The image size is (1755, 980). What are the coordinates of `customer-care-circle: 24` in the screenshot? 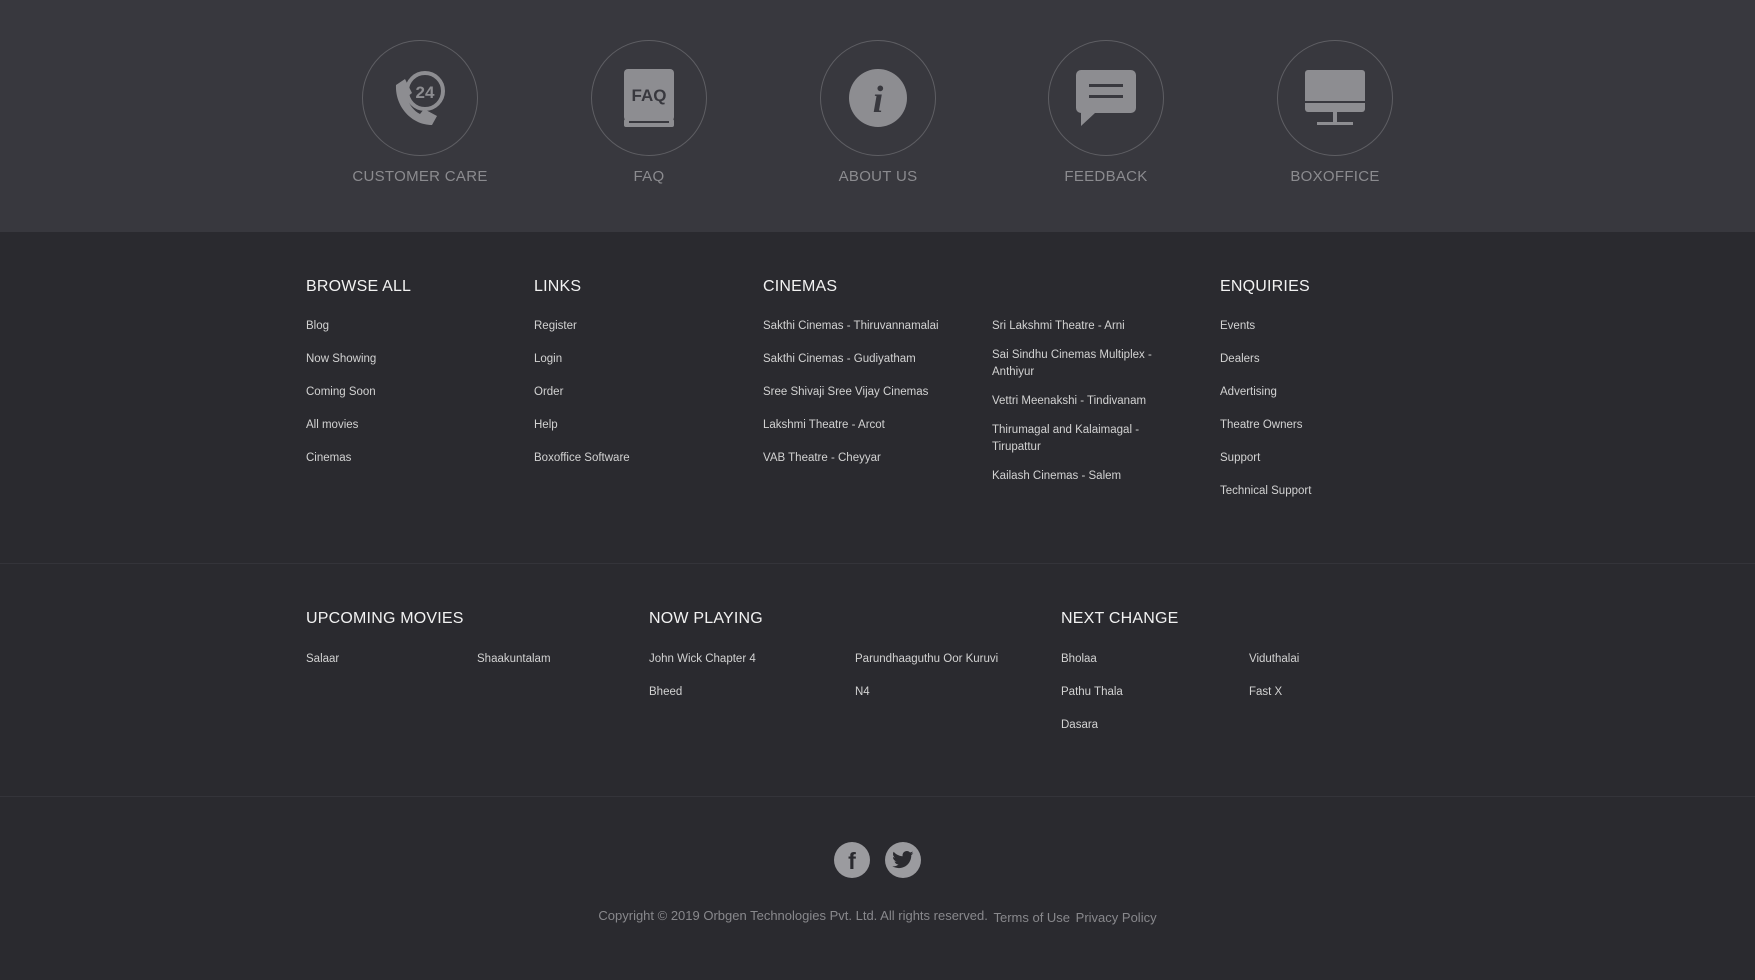 It's located at (420, 98).